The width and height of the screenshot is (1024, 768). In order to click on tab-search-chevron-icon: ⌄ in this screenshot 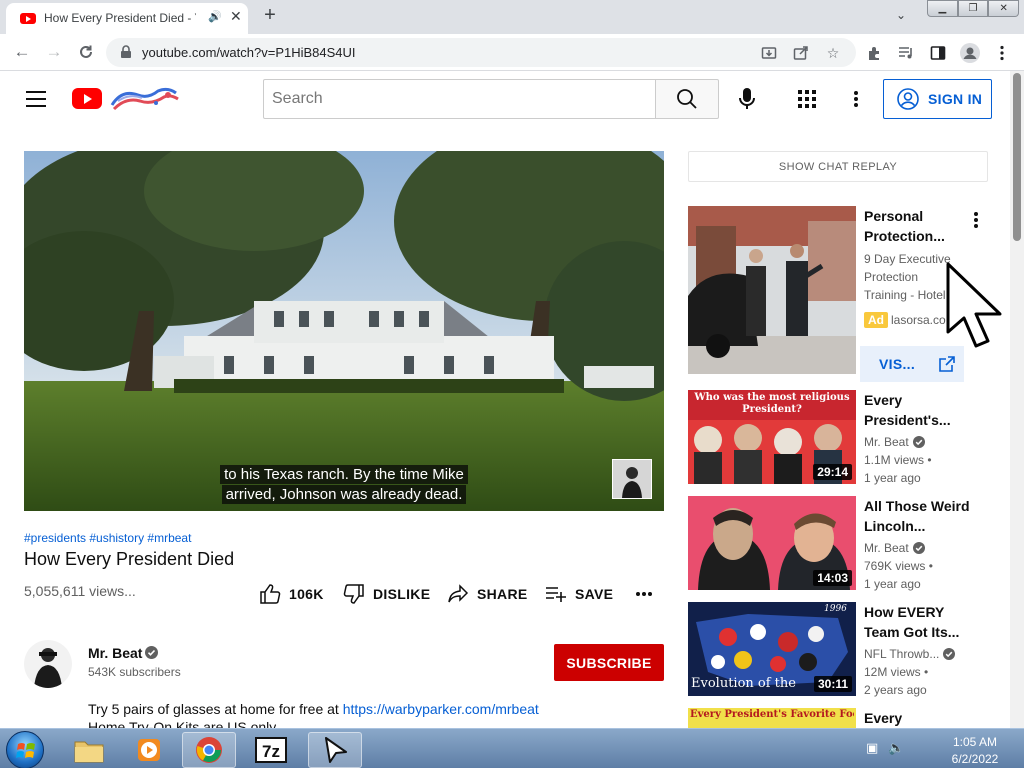, I will do `click(901, 15)`.